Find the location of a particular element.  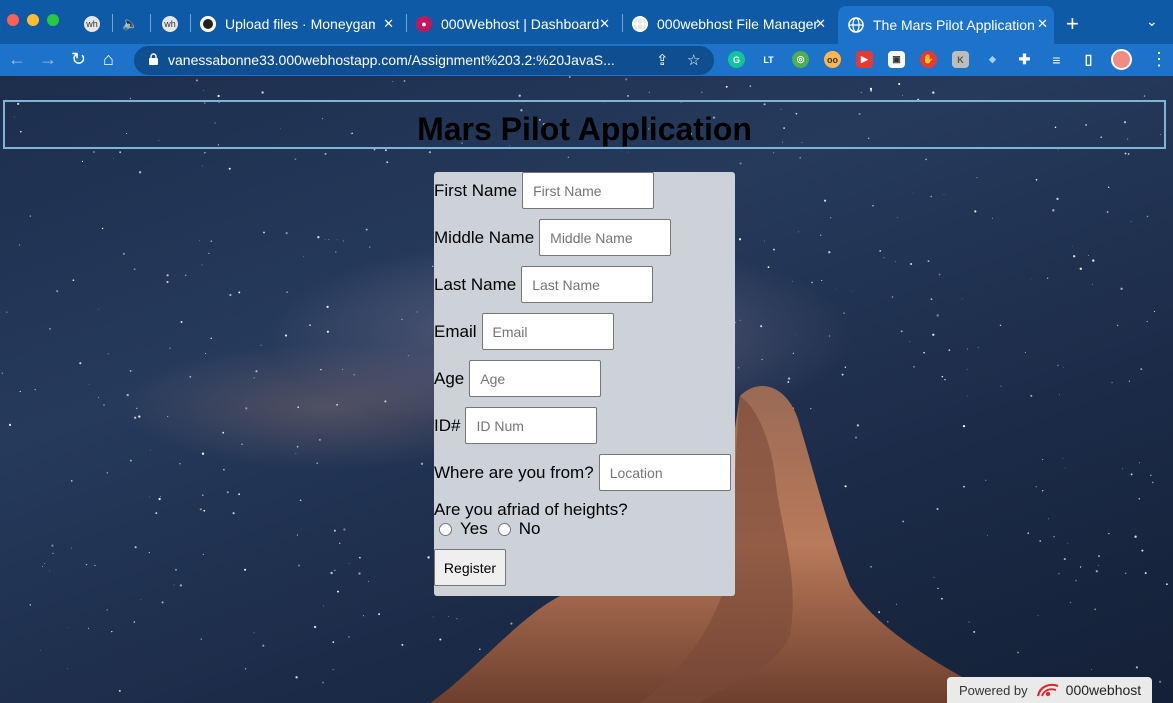

extension-sync-icon: ◎ is located at coordinates (800, 59).